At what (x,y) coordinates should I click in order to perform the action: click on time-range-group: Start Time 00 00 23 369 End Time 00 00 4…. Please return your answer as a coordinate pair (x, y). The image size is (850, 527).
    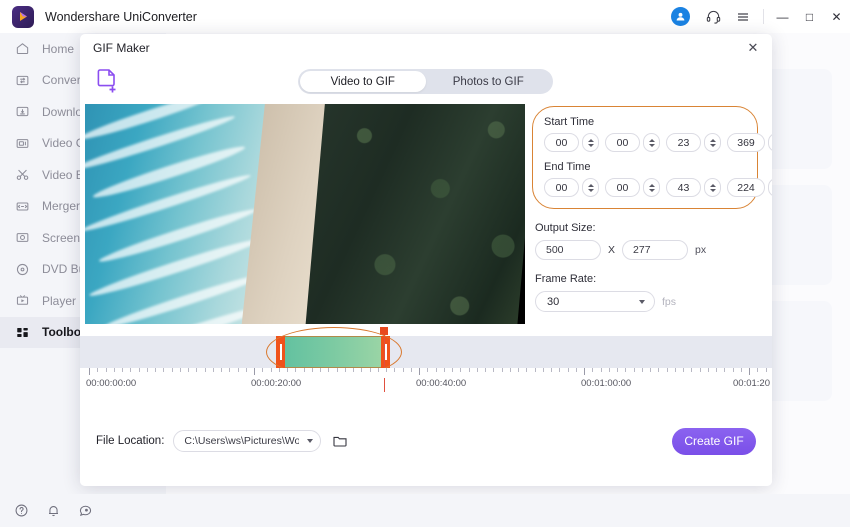
    Looking at the image, I should click on (652, 157).